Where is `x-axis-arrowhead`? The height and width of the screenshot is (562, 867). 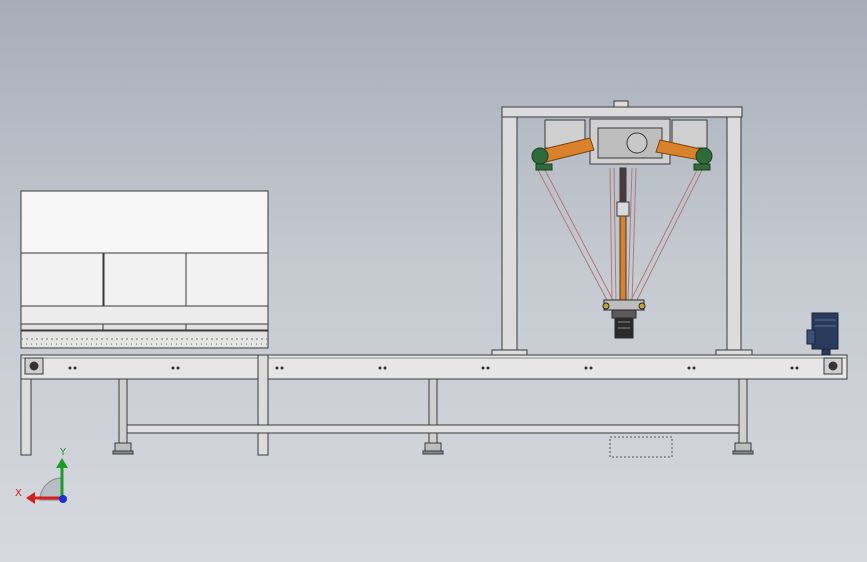 x-axis-arrowhead is located at coordinates (30, 498).